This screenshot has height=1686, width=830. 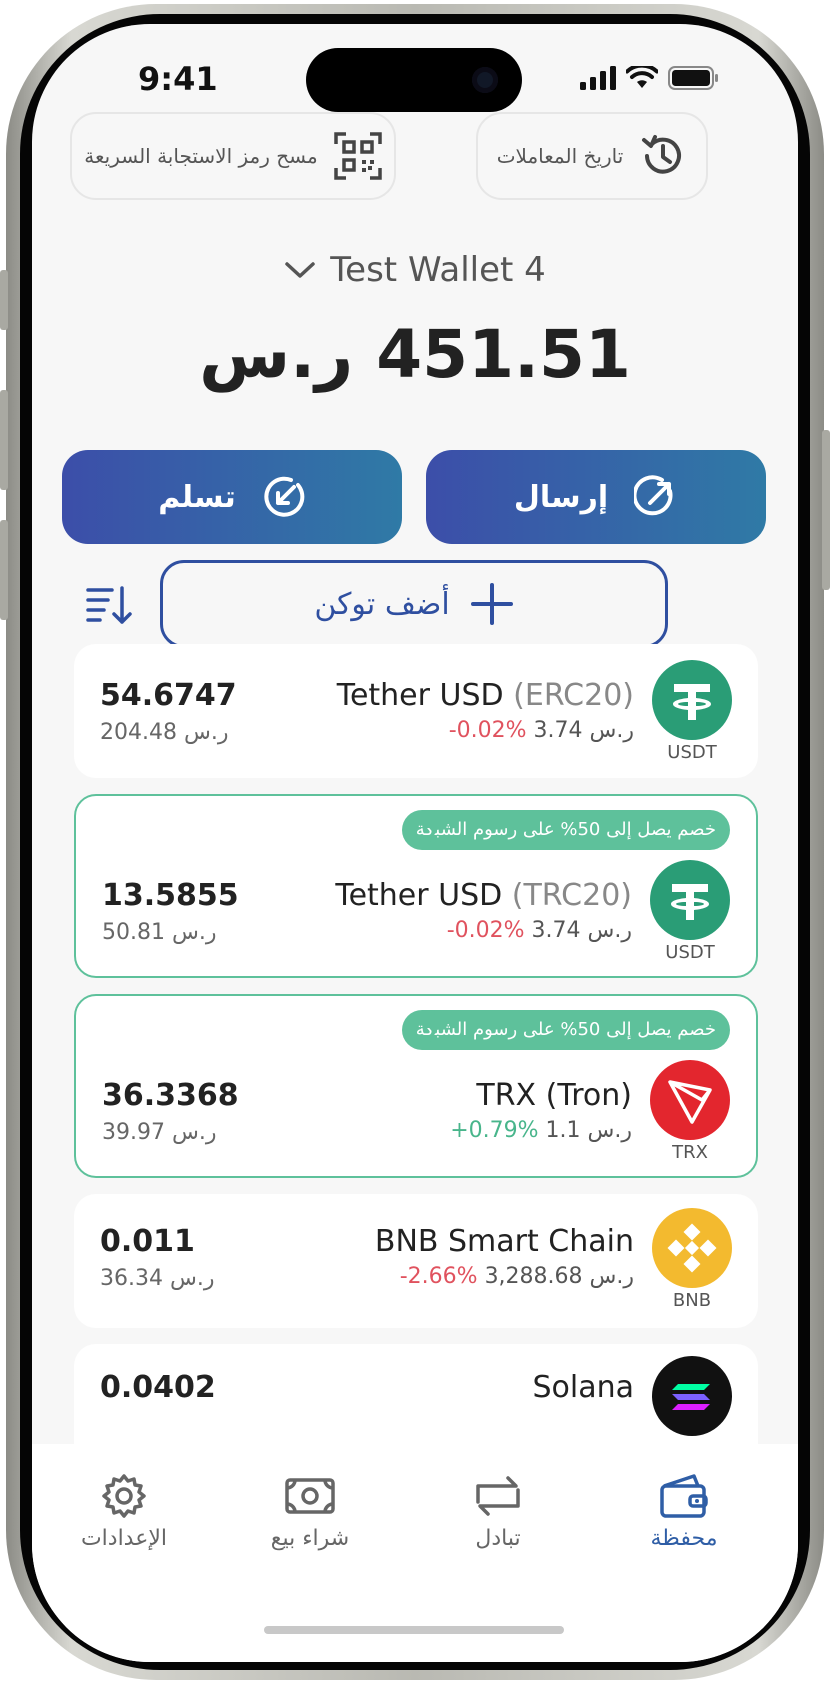 I want to click on token-amount: 0.0402, so click(x=158, y=1387).